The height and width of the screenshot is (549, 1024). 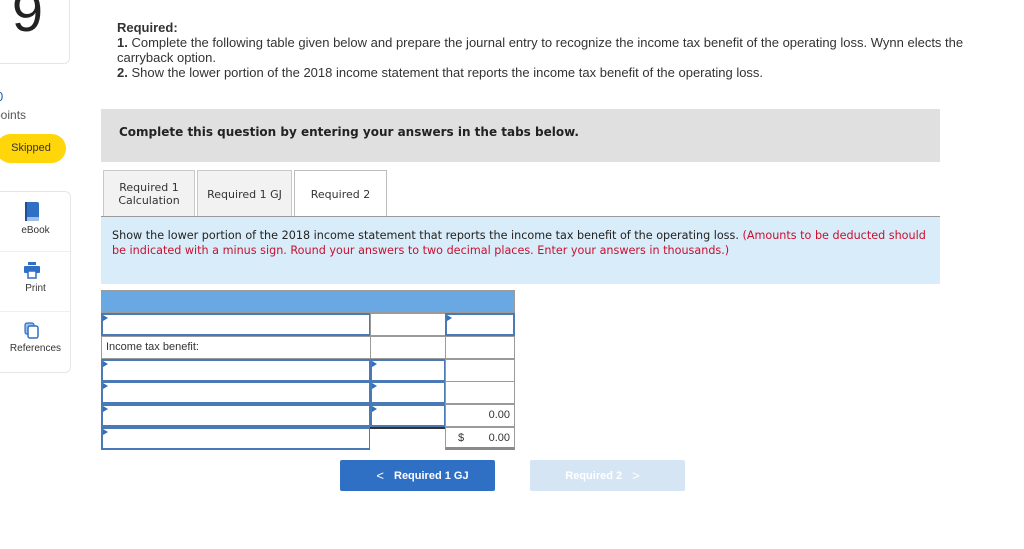 What do you see at coordinates (480, 415) in the screenshot?
I see `subtotal-cell: 0.00` at bounding box center [480, 415].